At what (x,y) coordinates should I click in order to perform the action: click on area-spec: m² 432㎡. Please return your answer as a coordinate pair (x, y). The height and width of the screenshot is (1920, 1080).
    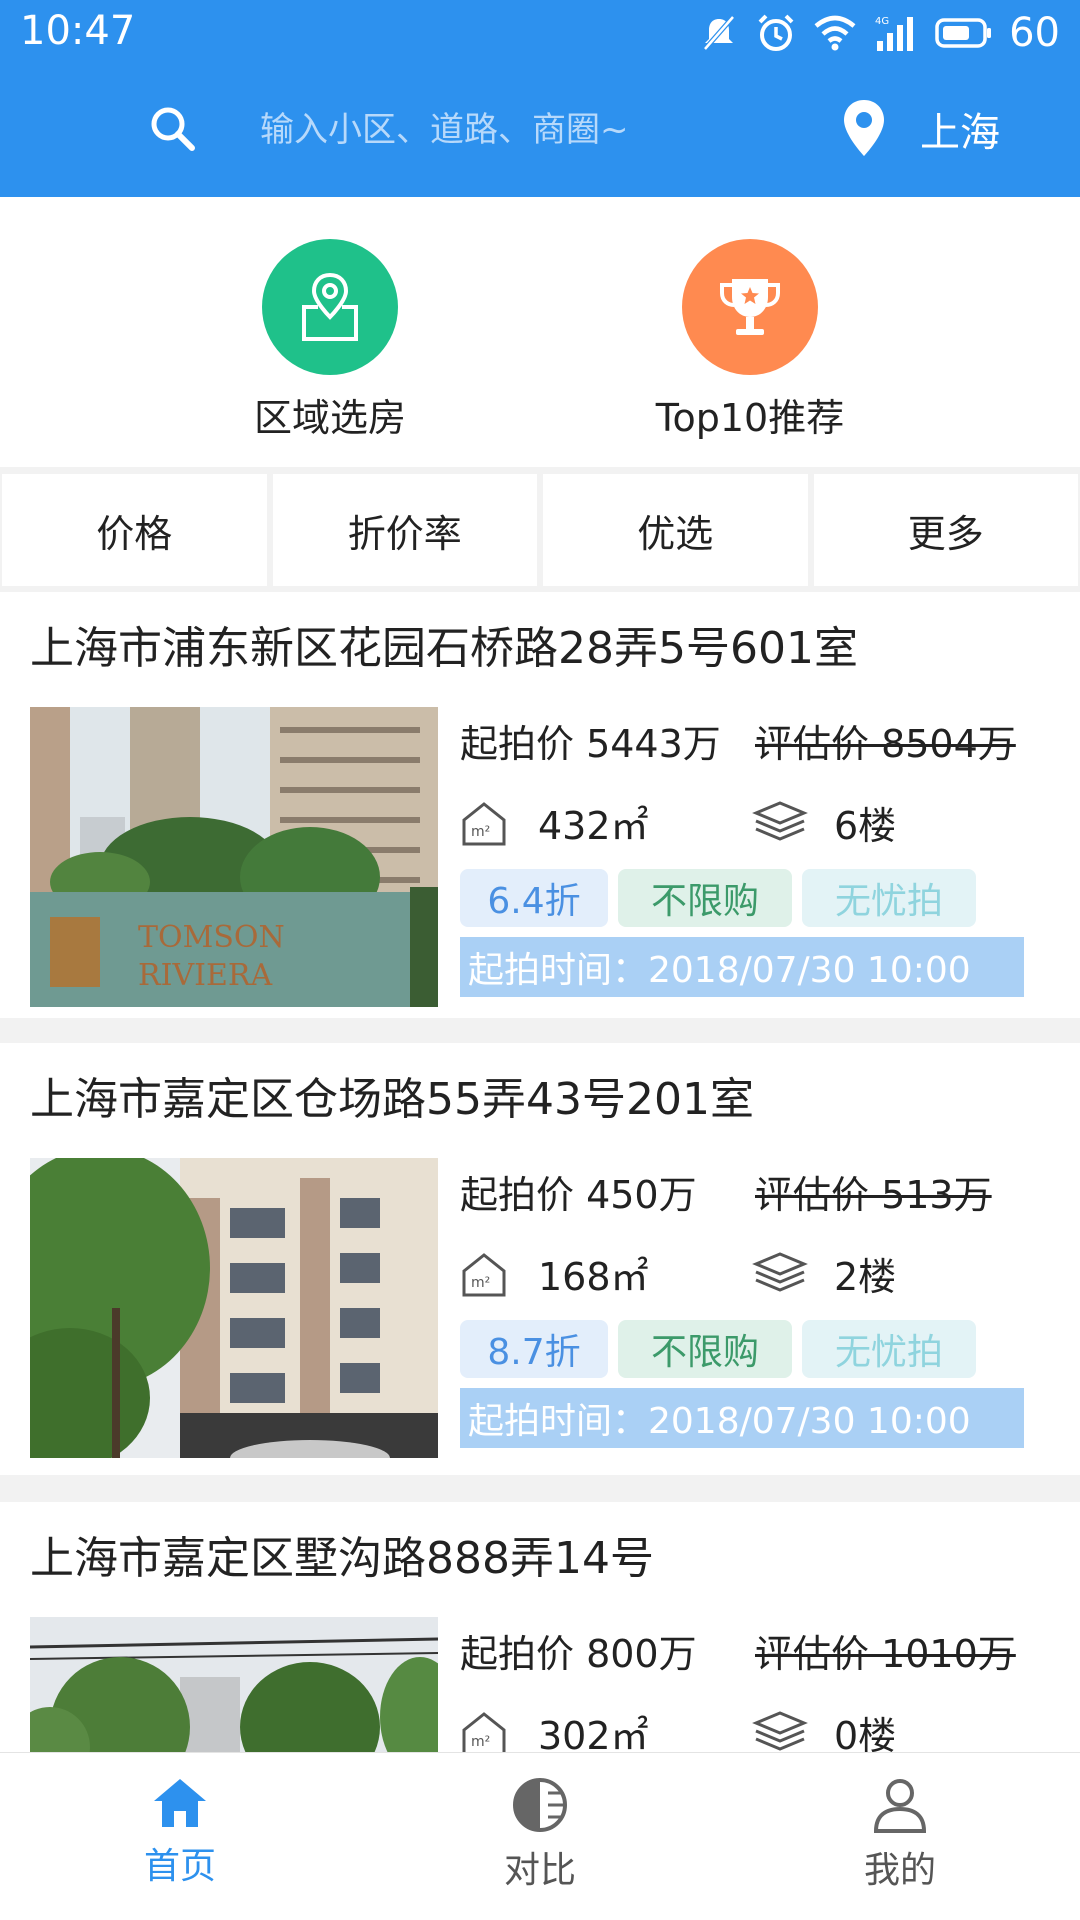
    Looking at the image, I should click on (554, 822).